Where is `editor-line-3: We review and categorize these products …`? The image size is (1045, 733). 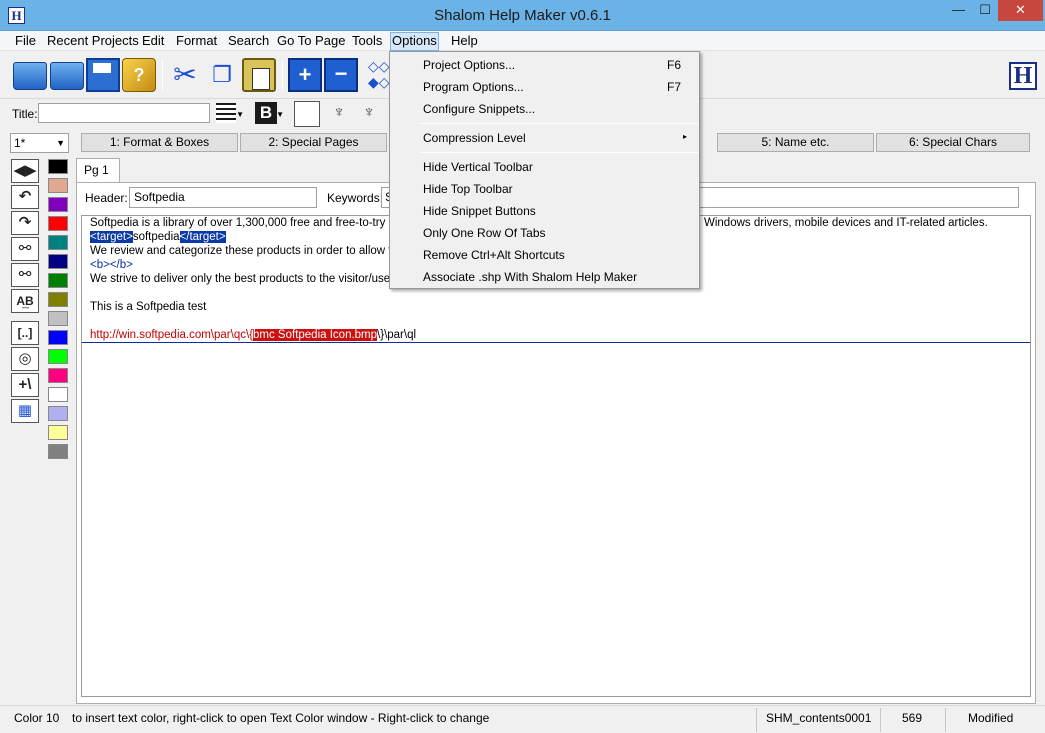
editor-line-3: We review and categorize these products … is located at coordinates (252, 251).